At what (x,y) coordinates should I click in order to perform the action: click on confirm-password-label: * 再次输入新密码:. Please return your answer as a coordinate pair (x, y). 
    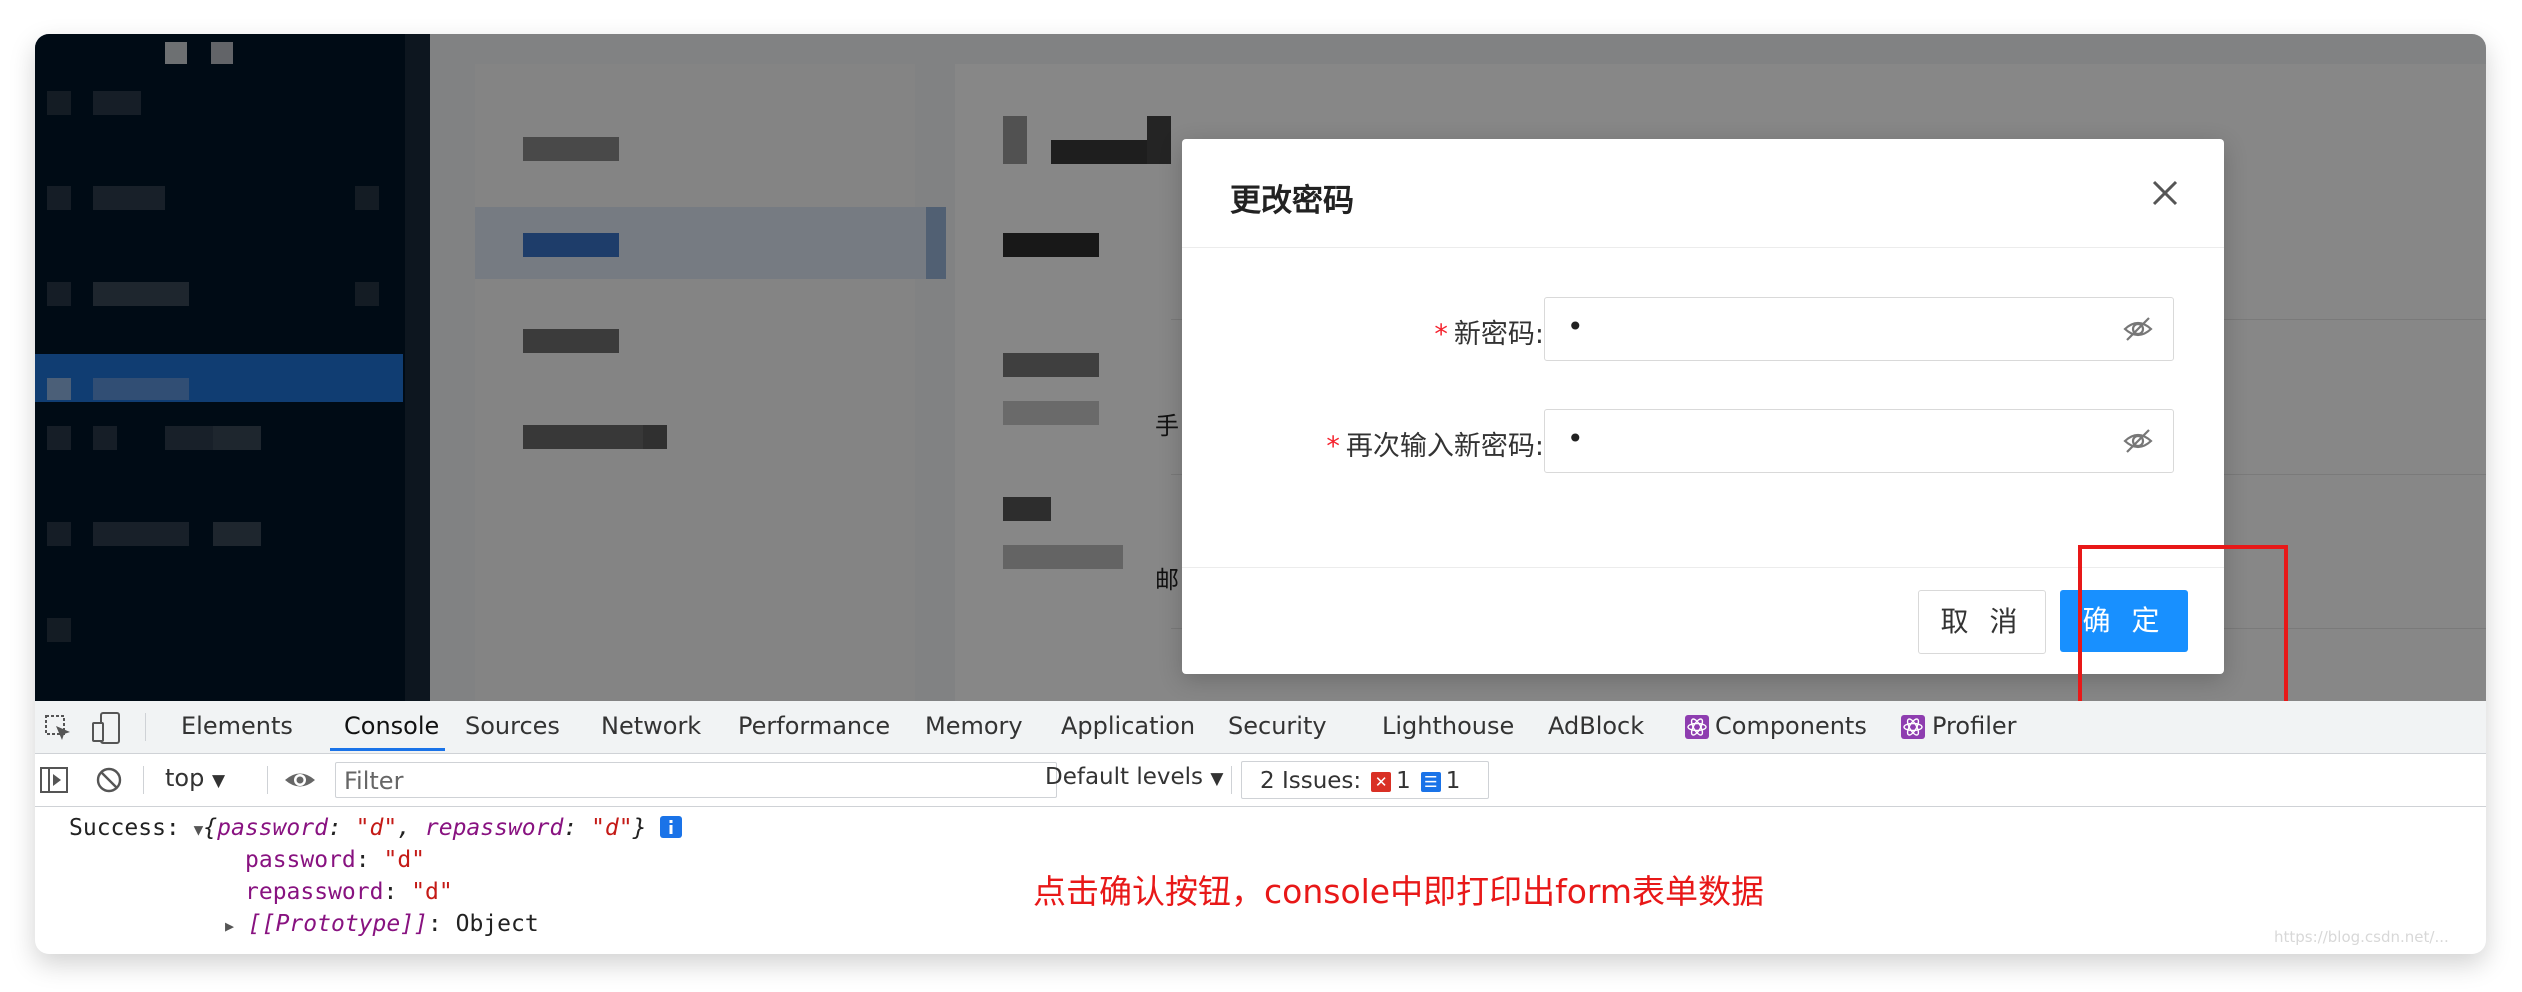
    Looking at the image, I should click on (1435, 443).